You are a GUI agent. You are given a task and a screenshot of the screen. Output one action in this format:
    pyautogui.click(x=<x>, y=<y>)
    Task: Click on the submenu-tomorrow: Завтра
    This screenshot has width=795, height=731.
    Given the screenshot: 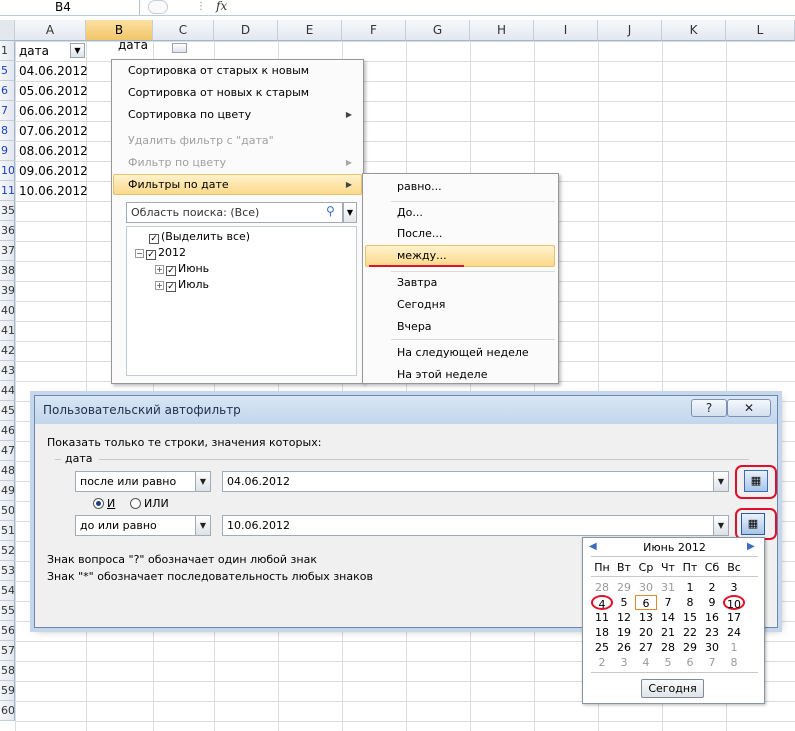 What is the action you would take?
    pyautogui.click(x=472, y=283)
    